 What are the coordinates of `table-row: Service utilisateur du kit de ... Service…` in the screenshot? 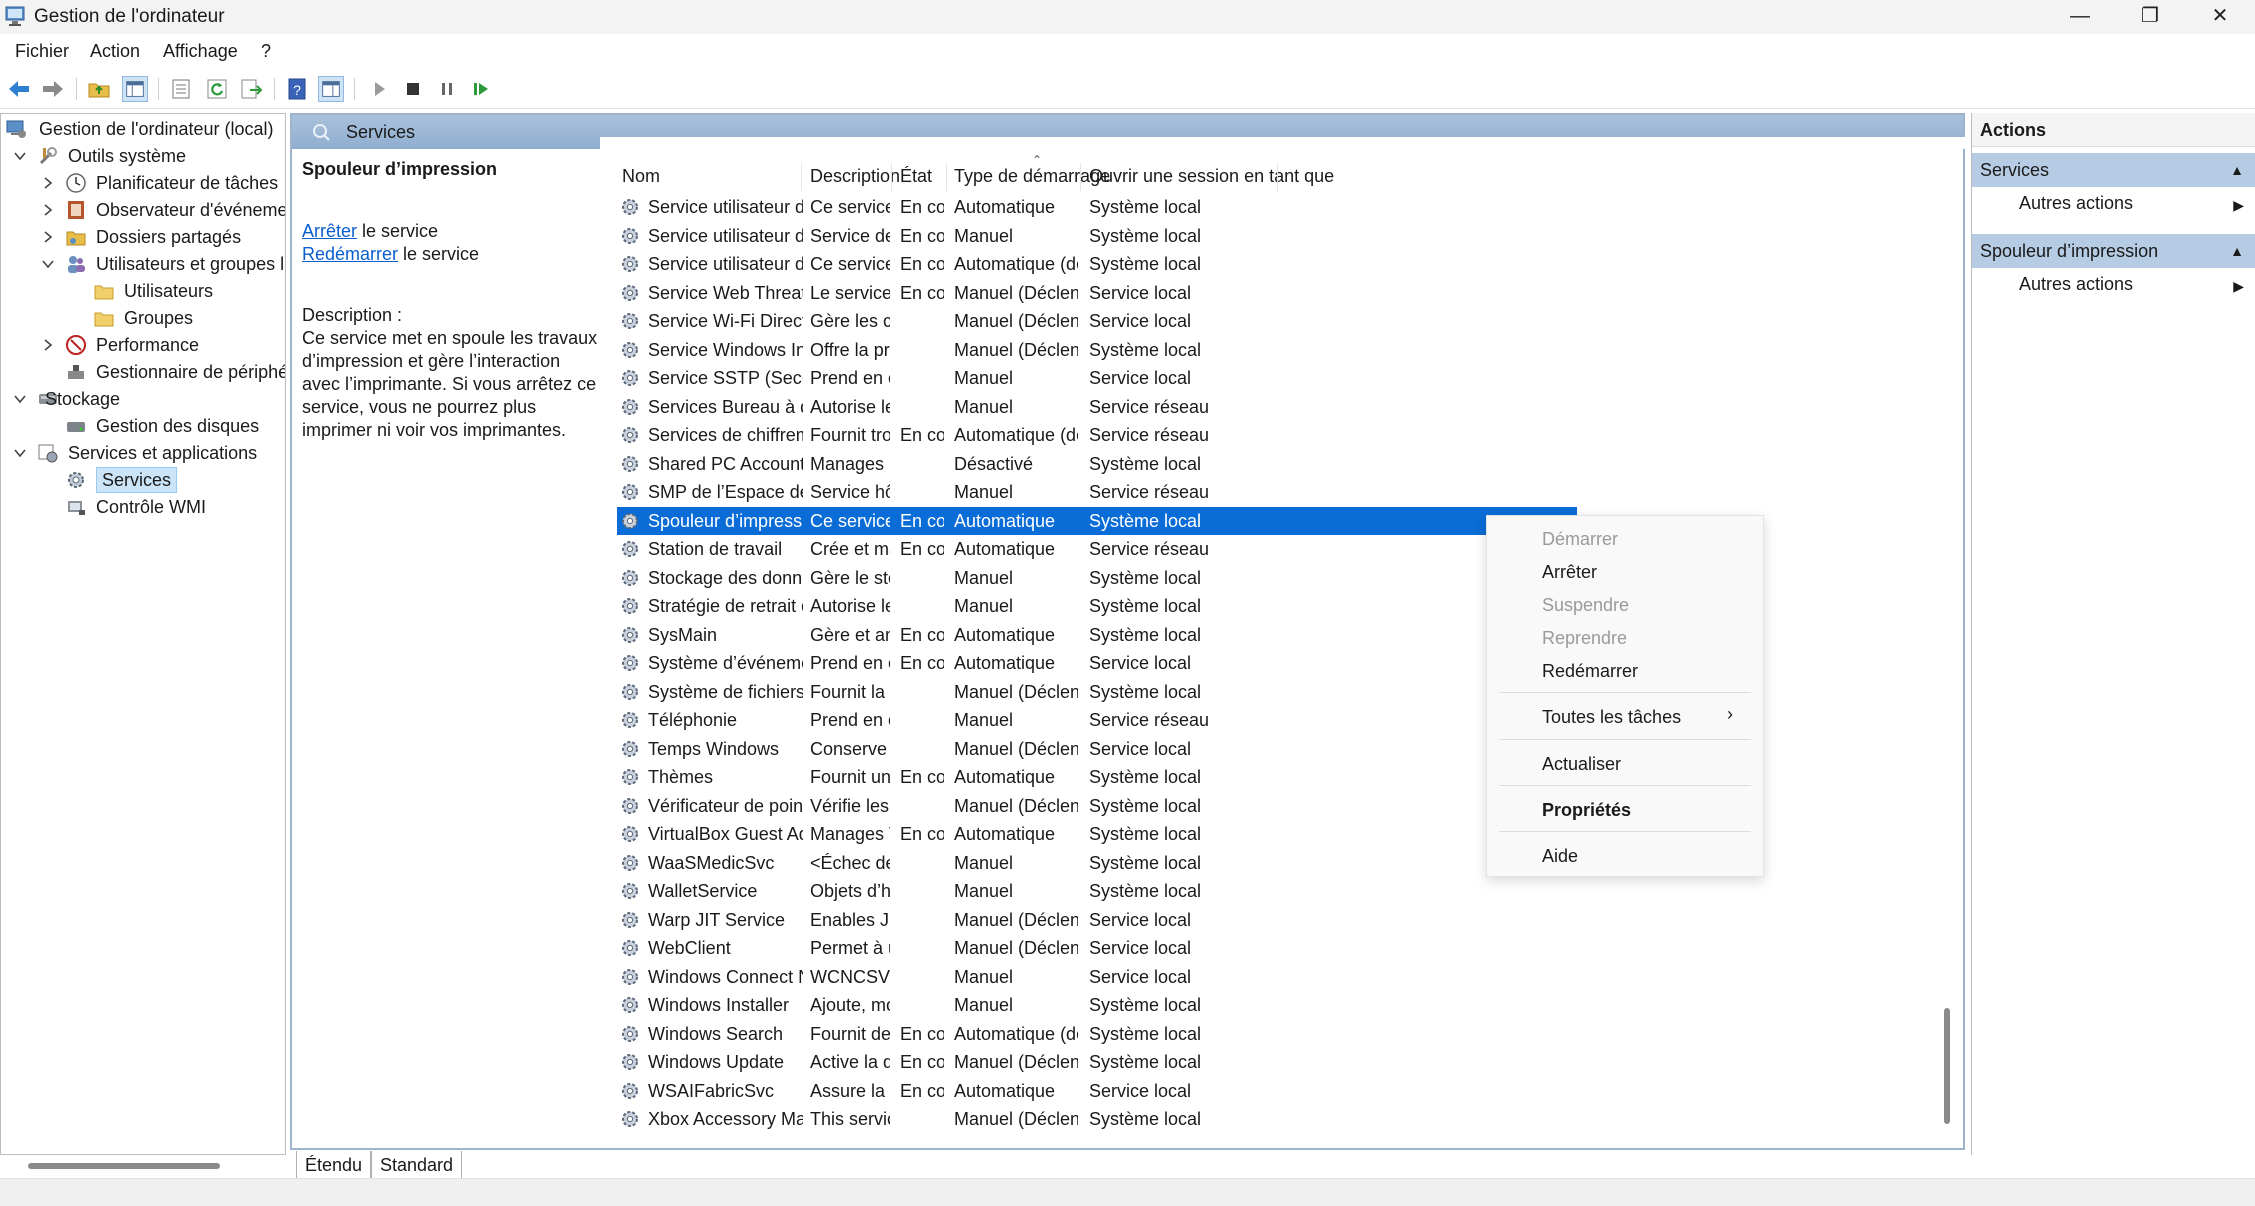 It's located at (1097, 236).